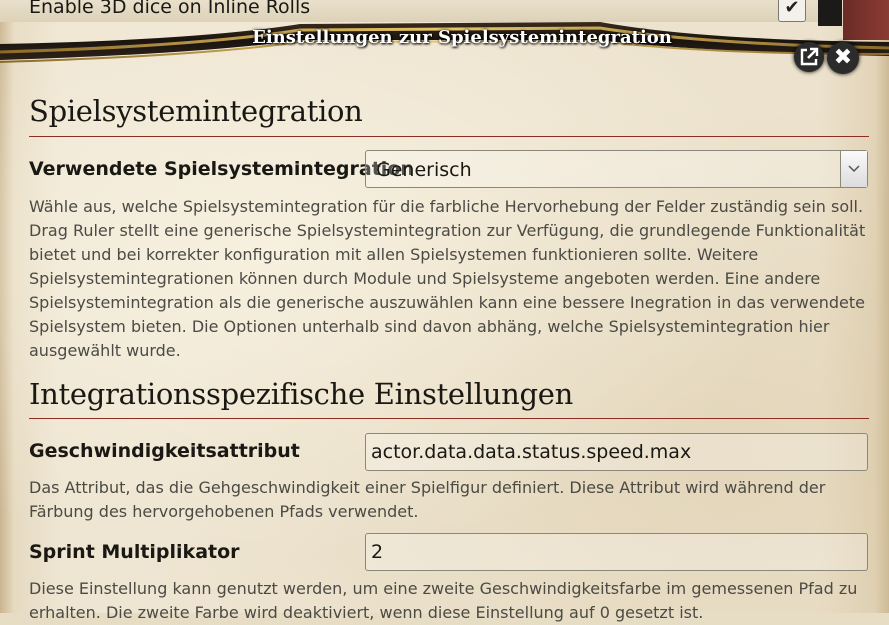 The height and width of the screenshot is (625, 889). I want to click on sprint-multiplier-input, so click(616, 552).